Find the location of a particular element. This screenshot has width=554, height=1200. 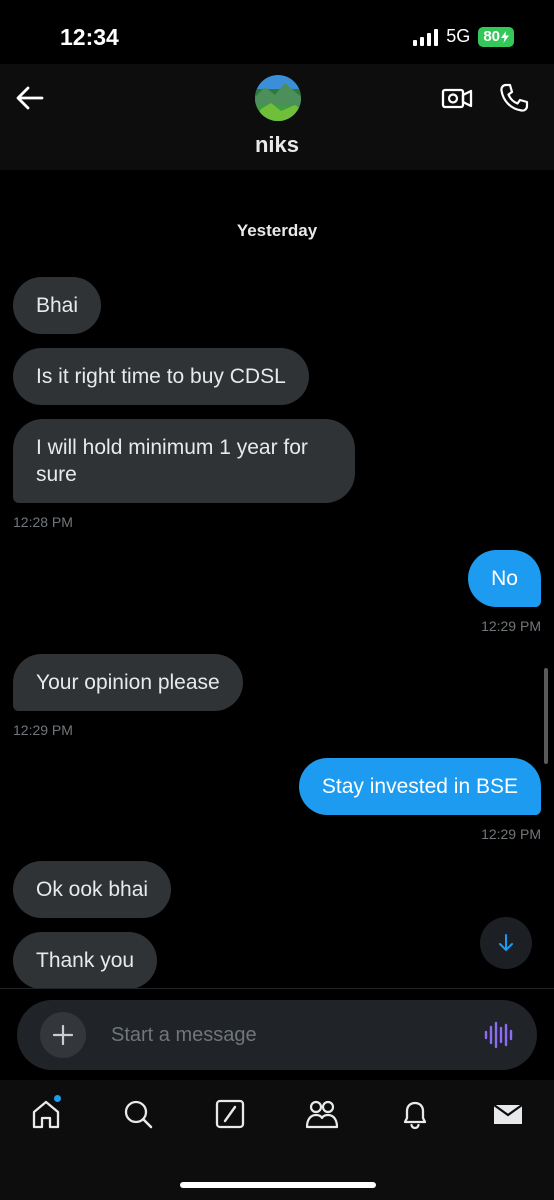

voice-waveform-icon is located at coordinates (498, 1035).